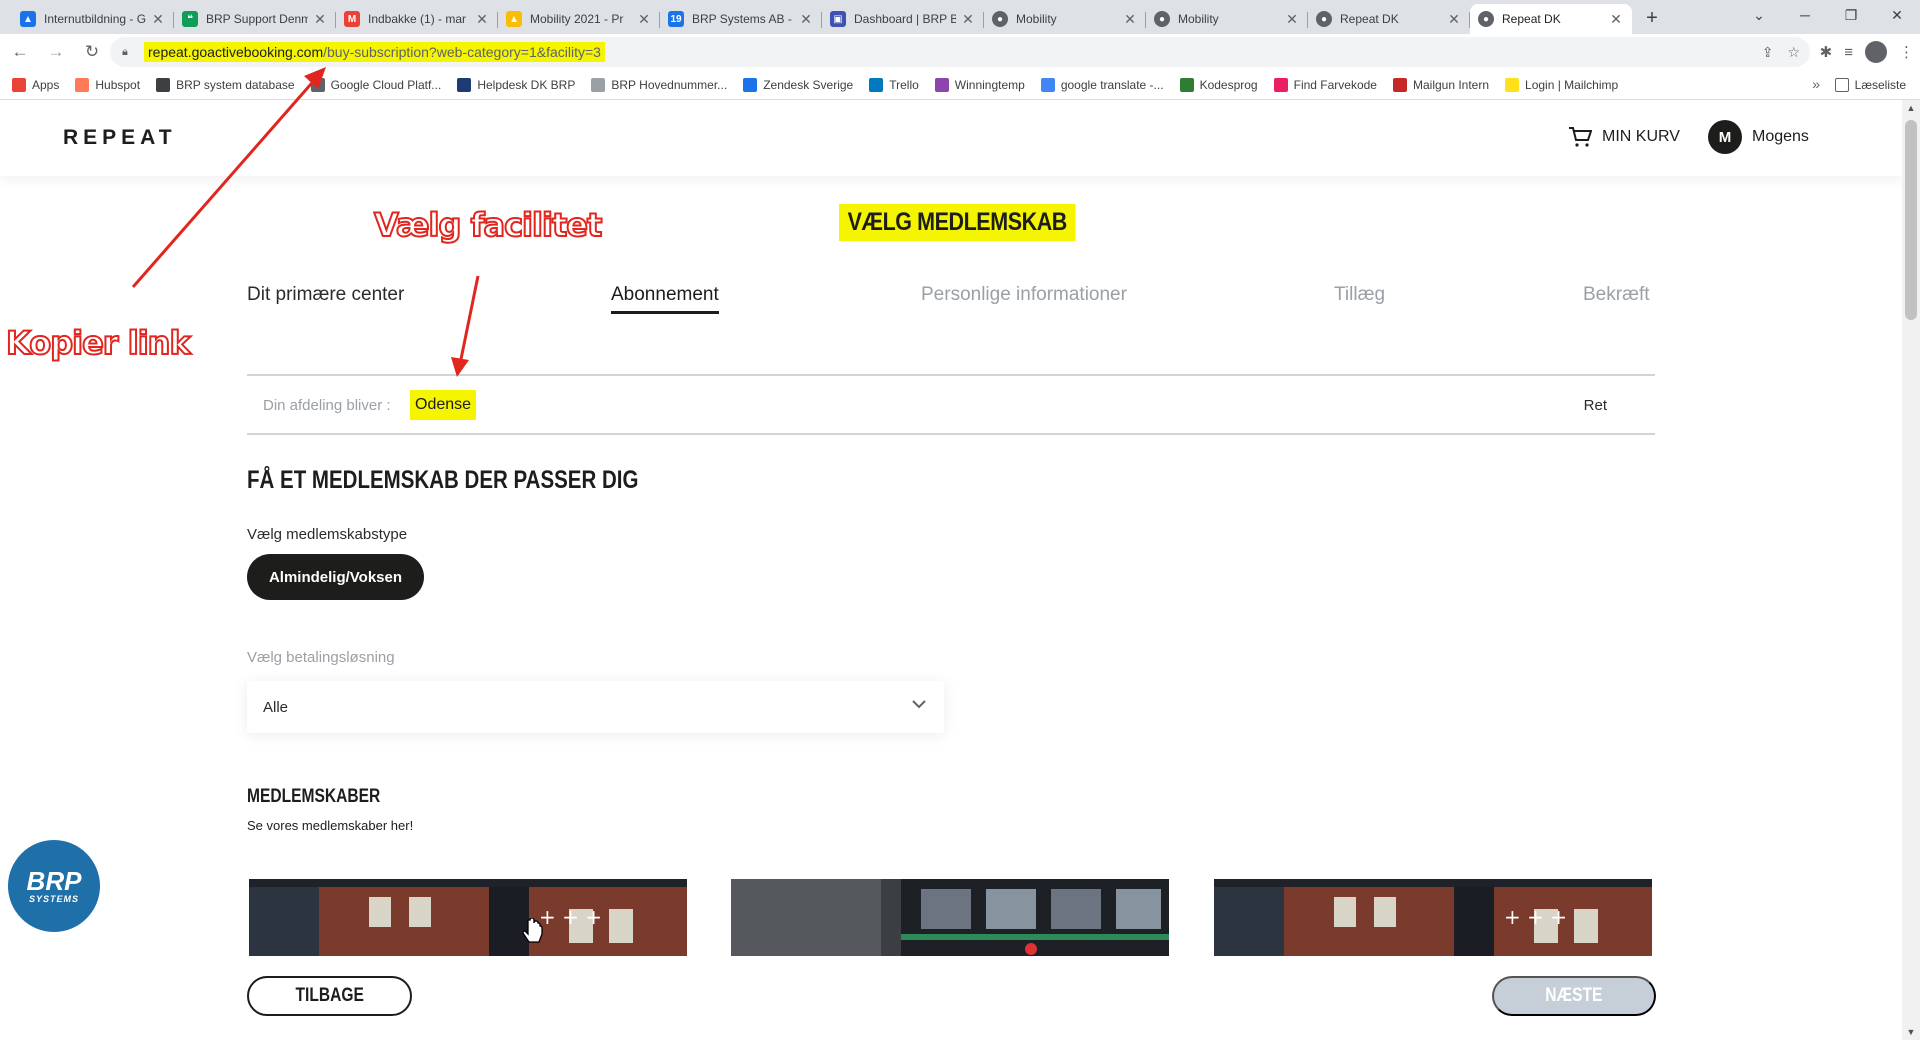 This screenshot has width=1920, height=1040. Describe the element at coordinates (1805, 15) in the screenshot. I see `minimize-icon: ─` at that location.